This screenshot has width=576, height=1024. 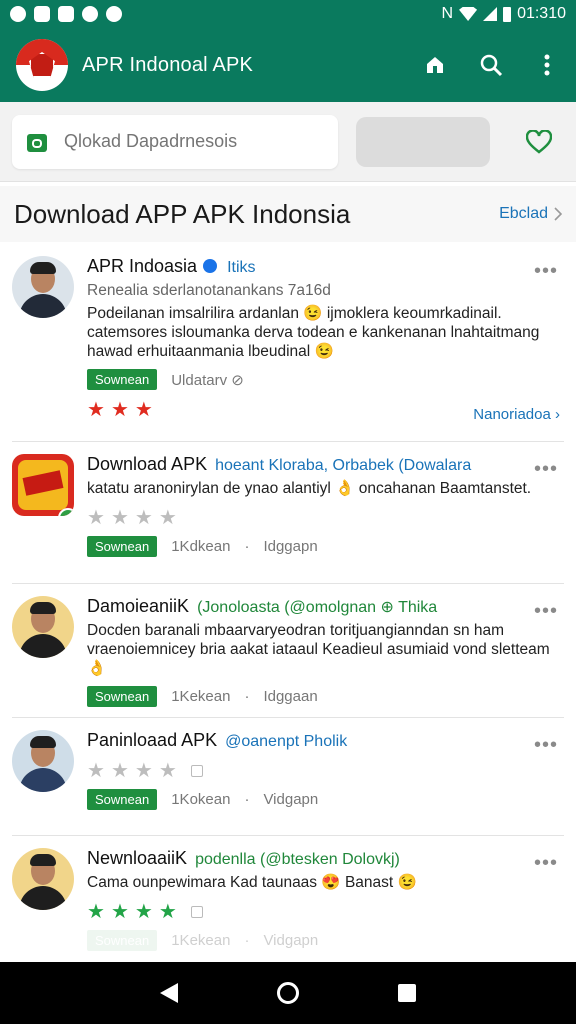 What do you see at coordinates (201, 546) in the screenshot?
I see `item-meta: 1Kdkean` at bounding box center [201, 546].